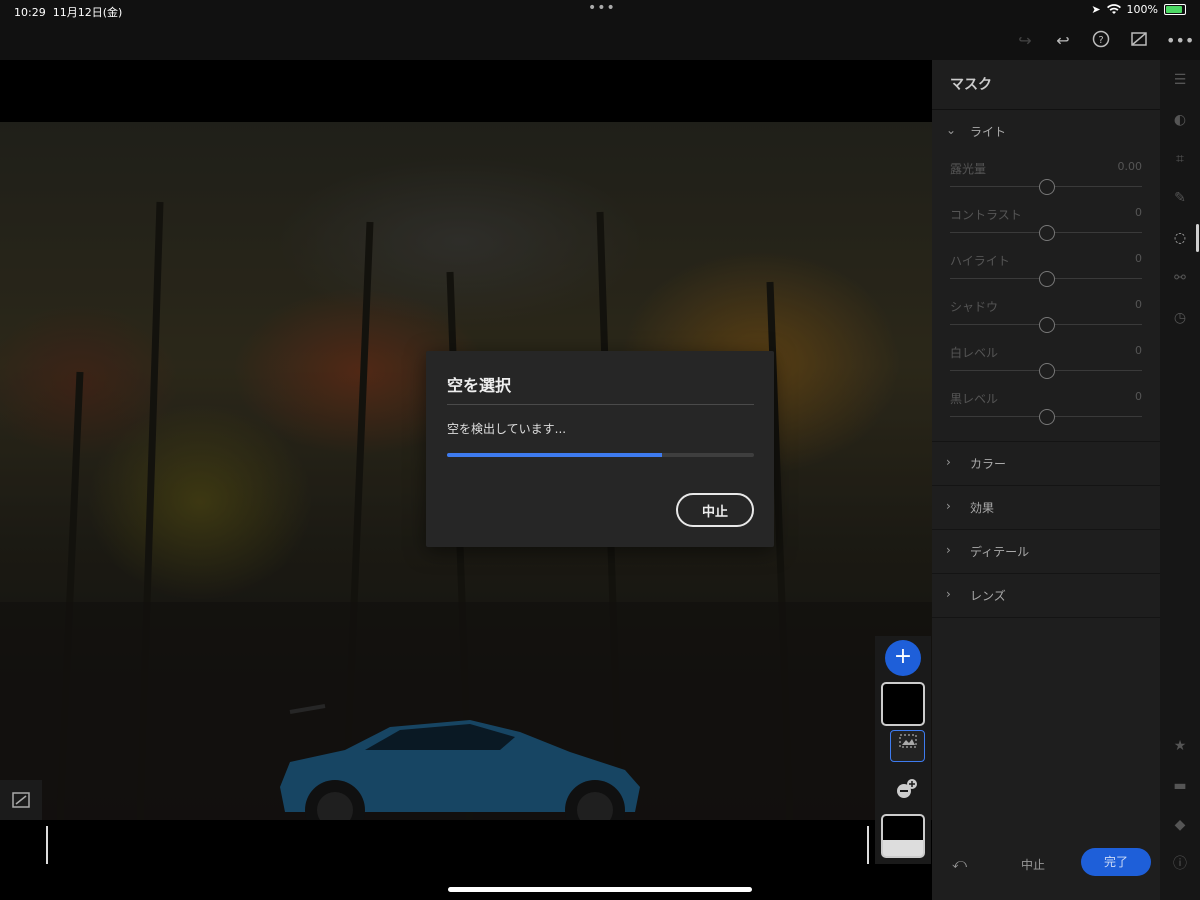  I want to click on comment-icon: ▬, so click(1180, 786).